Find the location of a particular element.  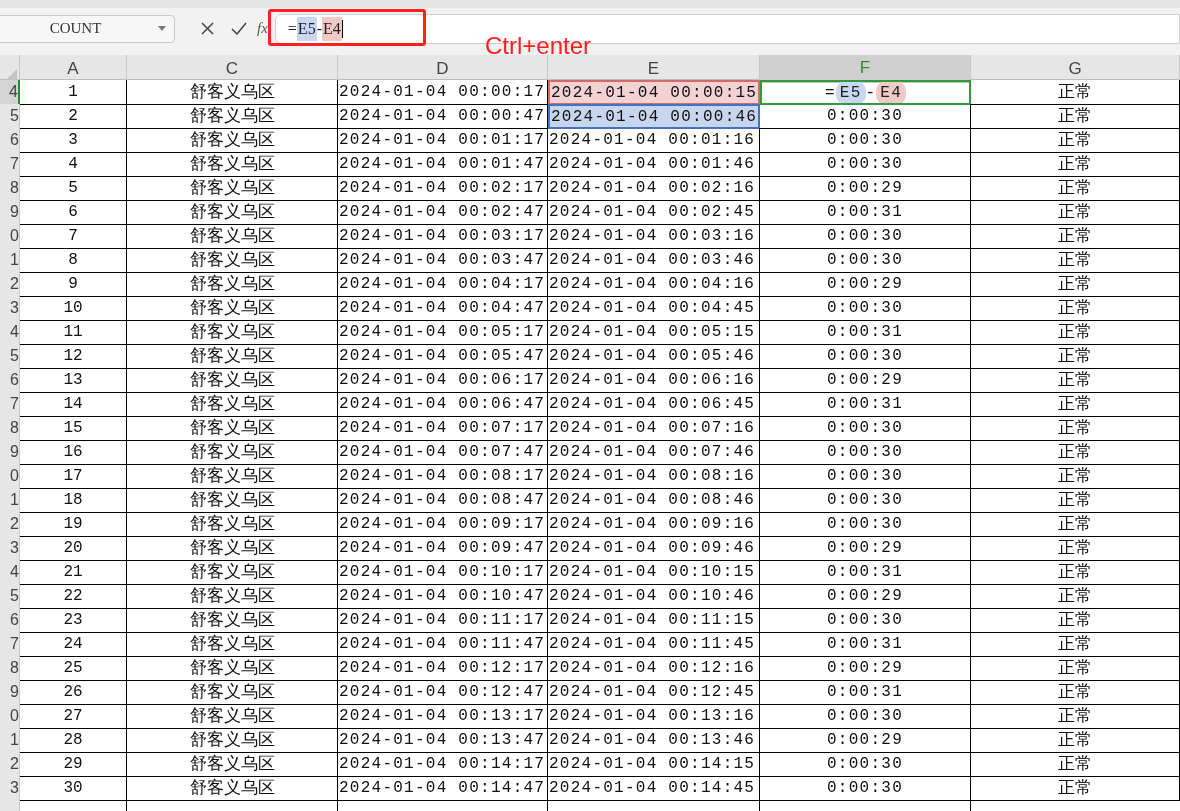

table-cell: 2024-01-04 00:09:46 is located at coordinates (654, 548).